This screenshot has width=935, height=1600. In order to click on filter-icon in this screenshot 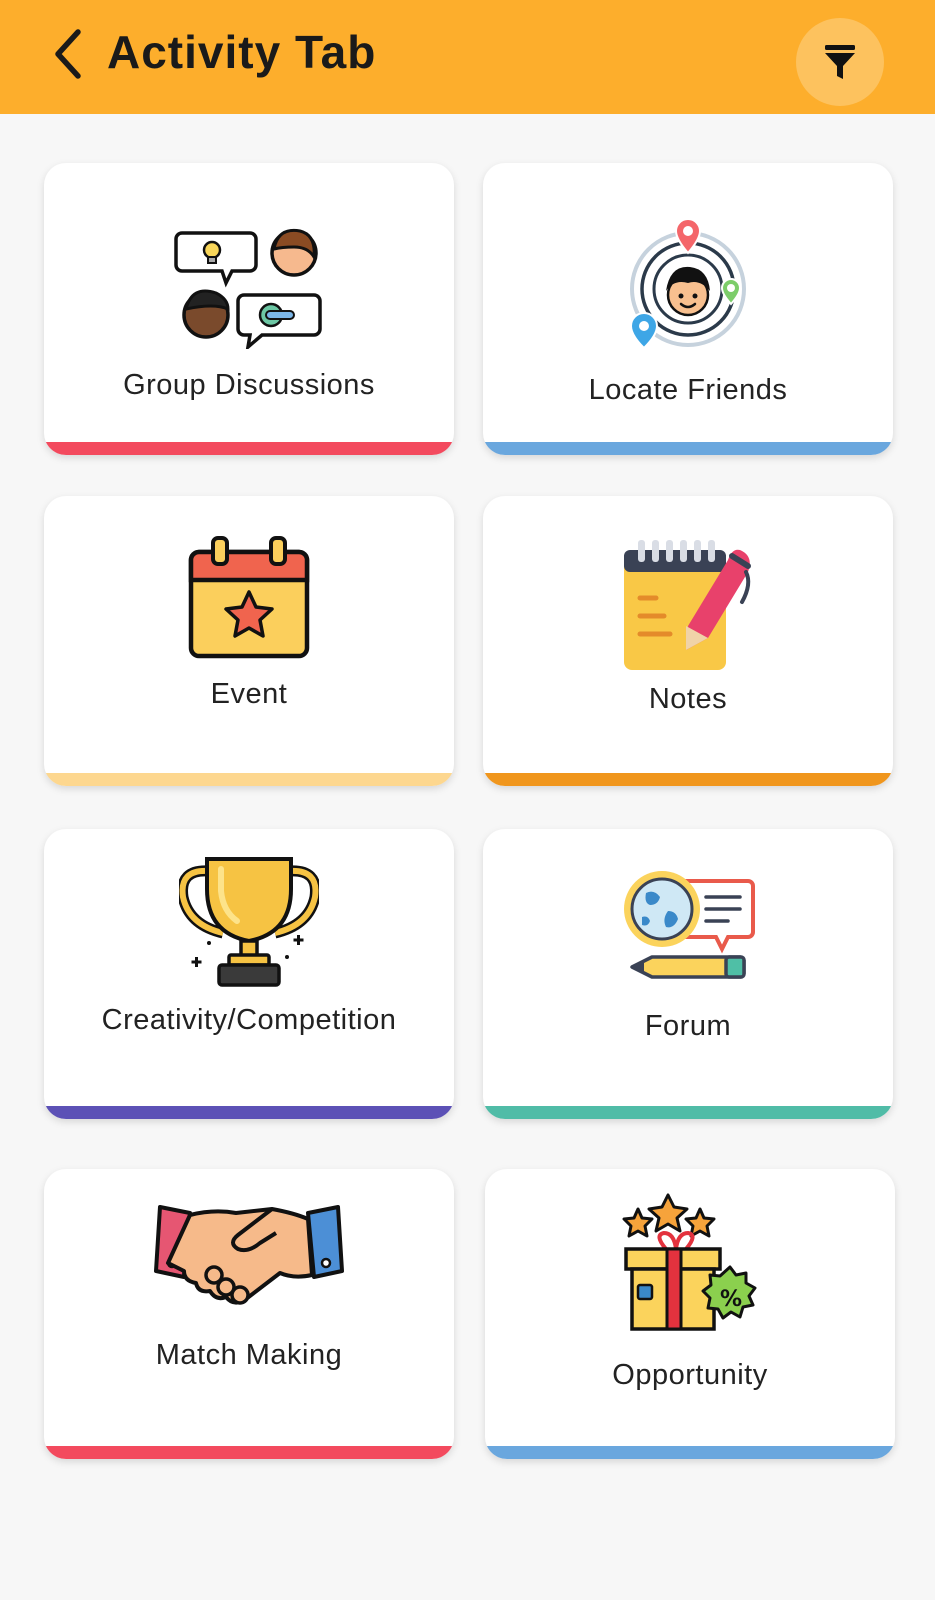, I will do `click(840, 62)`.